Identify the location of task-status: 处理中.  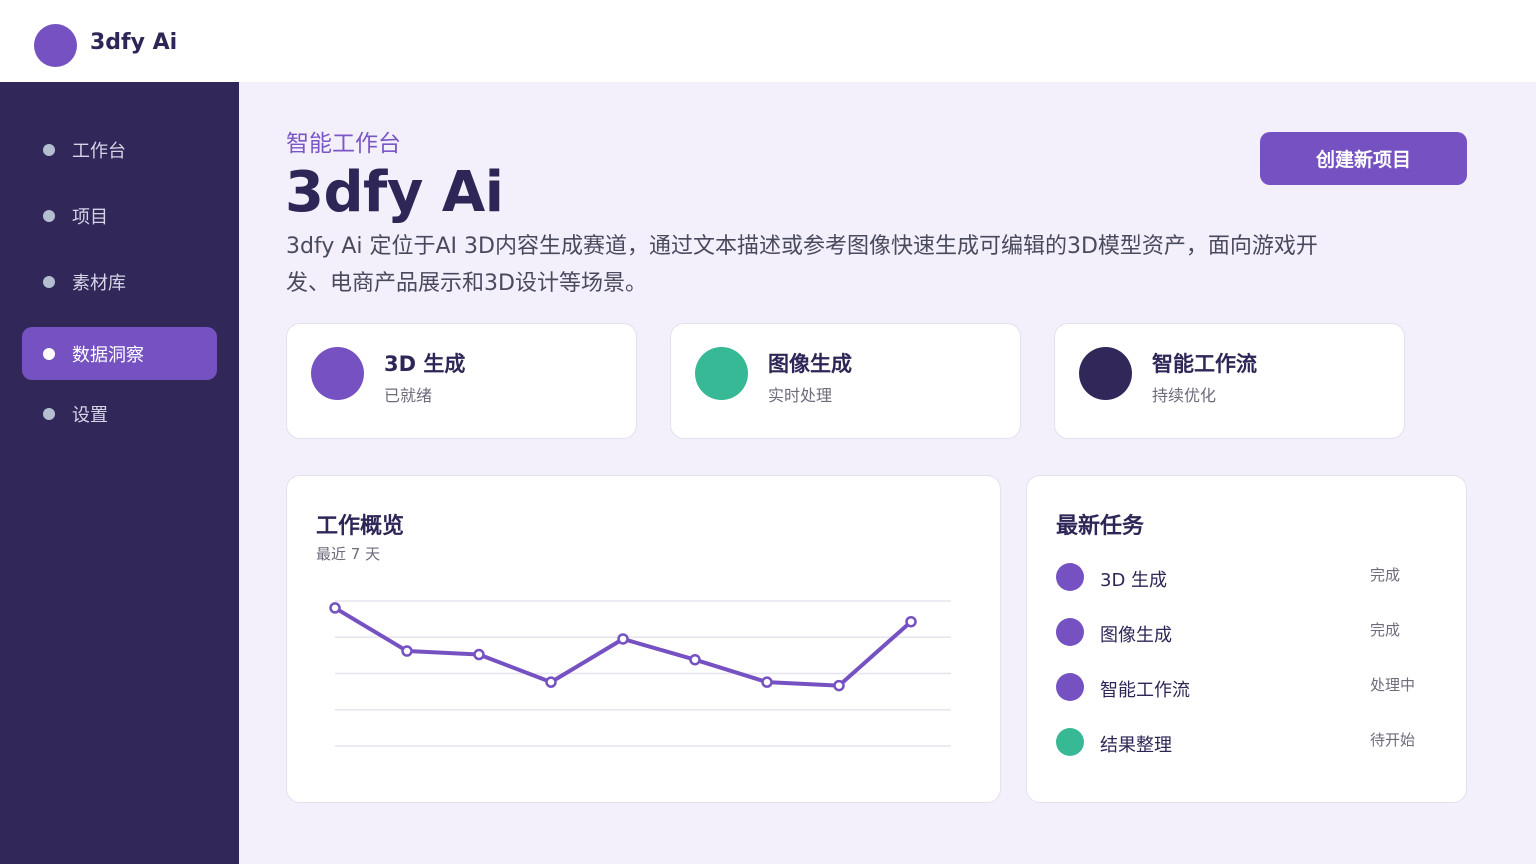
(1393, 685).